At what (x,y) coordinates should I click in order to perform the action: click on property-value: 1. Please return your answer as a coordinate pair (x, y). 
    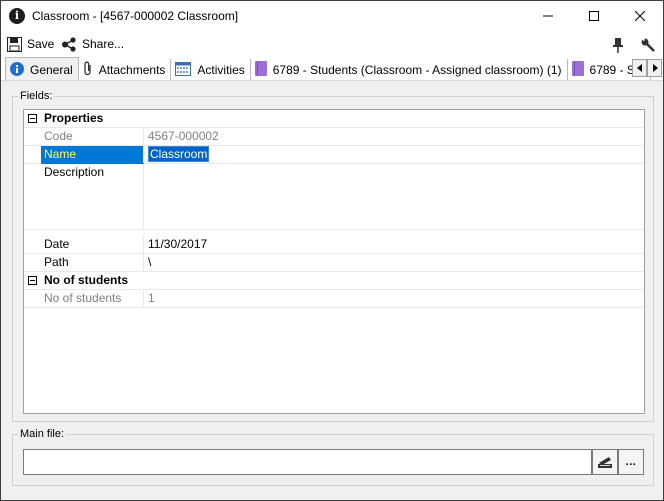
    Looking at the image, I should click on (151, 298).